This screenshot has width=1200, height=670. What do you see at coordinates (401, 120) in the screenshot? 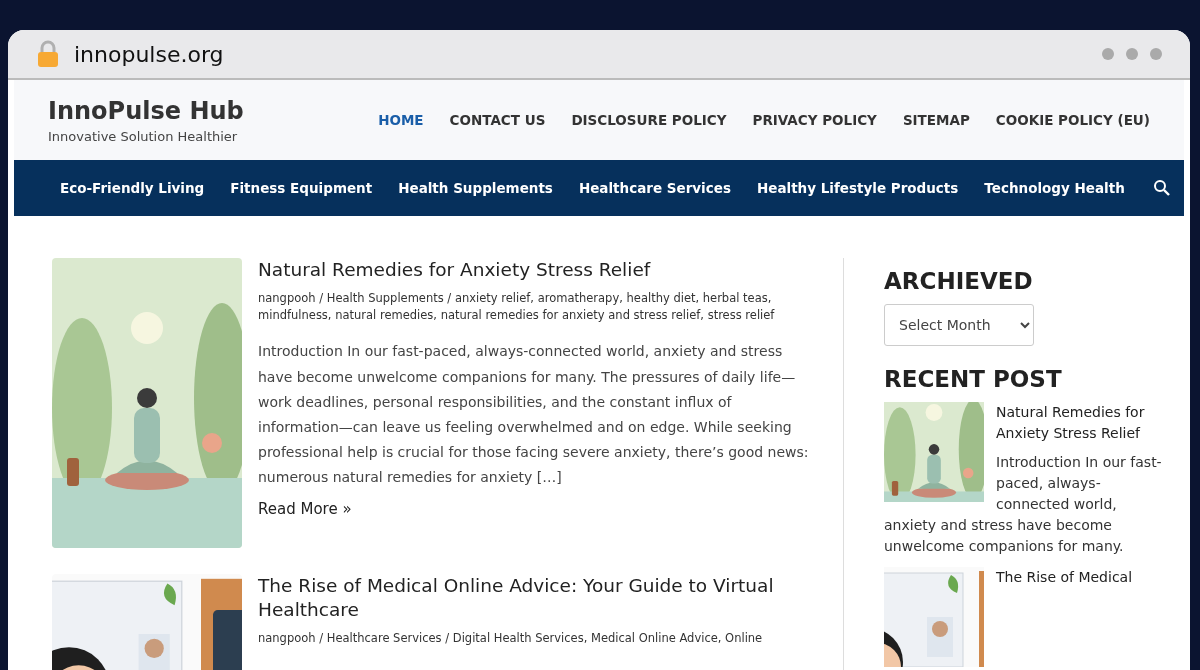
I see `menu-link: HOME` at bounding box center [401, 120].